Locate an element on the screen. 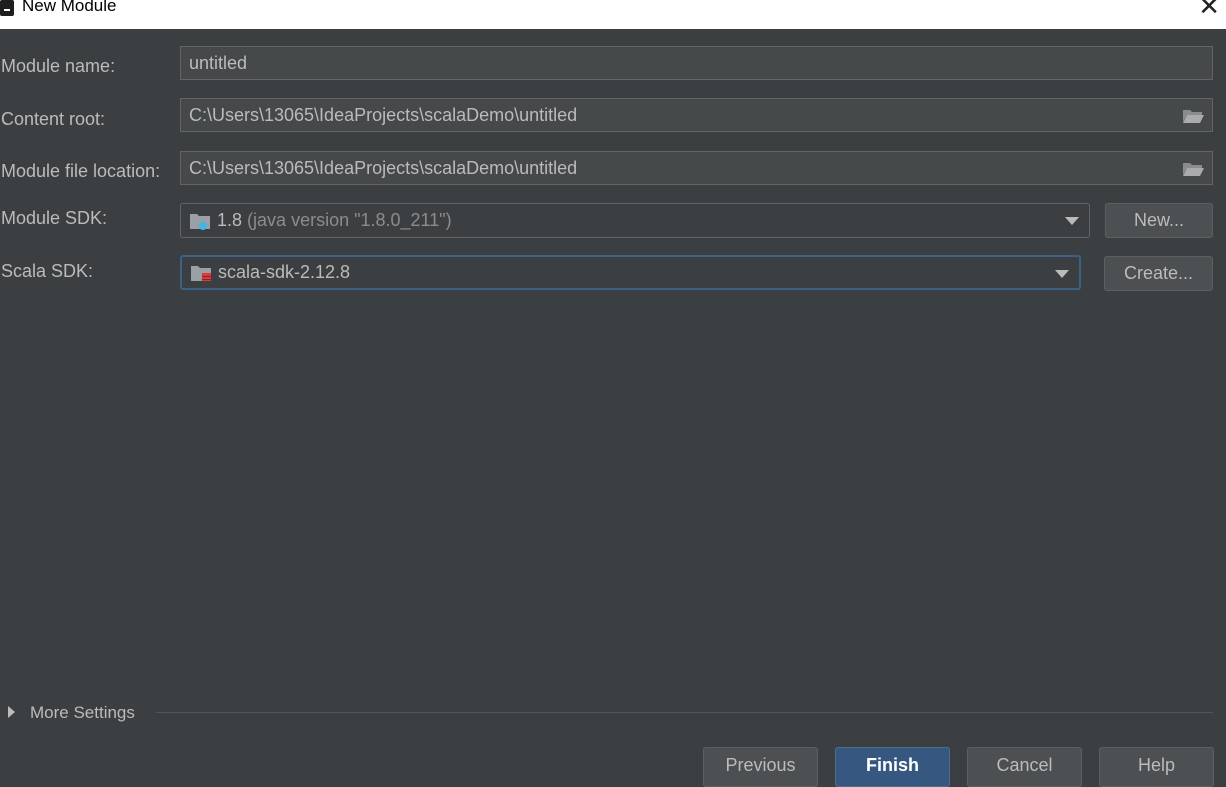 The image size is (1226, 787). more-settings-label: More Settings is located at coordinates (82, 712).